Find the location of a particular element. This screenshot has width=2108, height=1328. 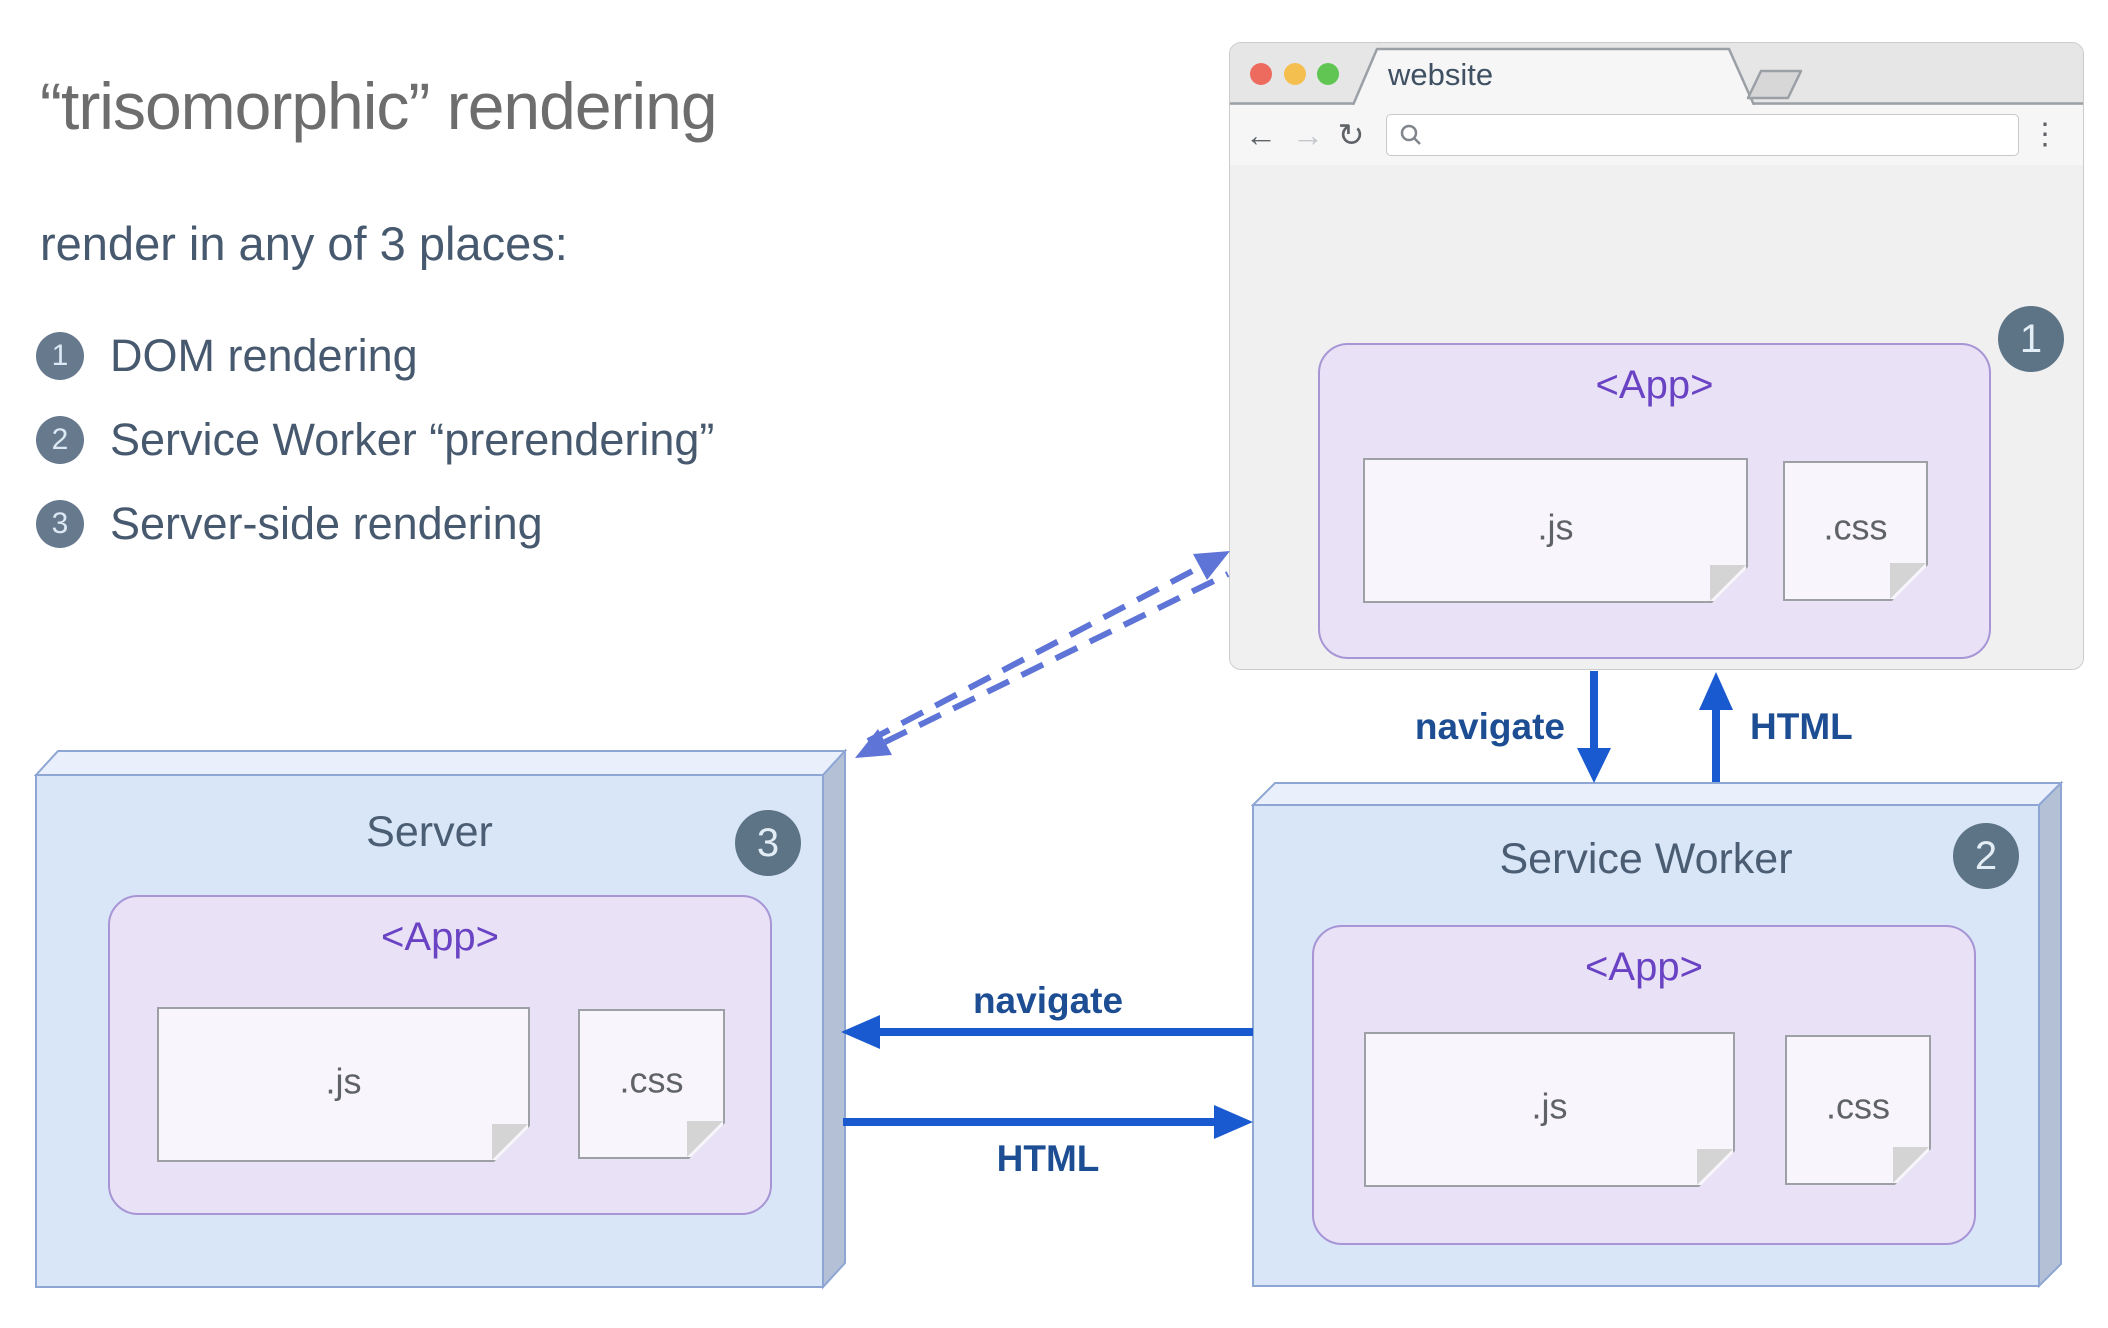

url-bar is located at coordinates (1702, 135).